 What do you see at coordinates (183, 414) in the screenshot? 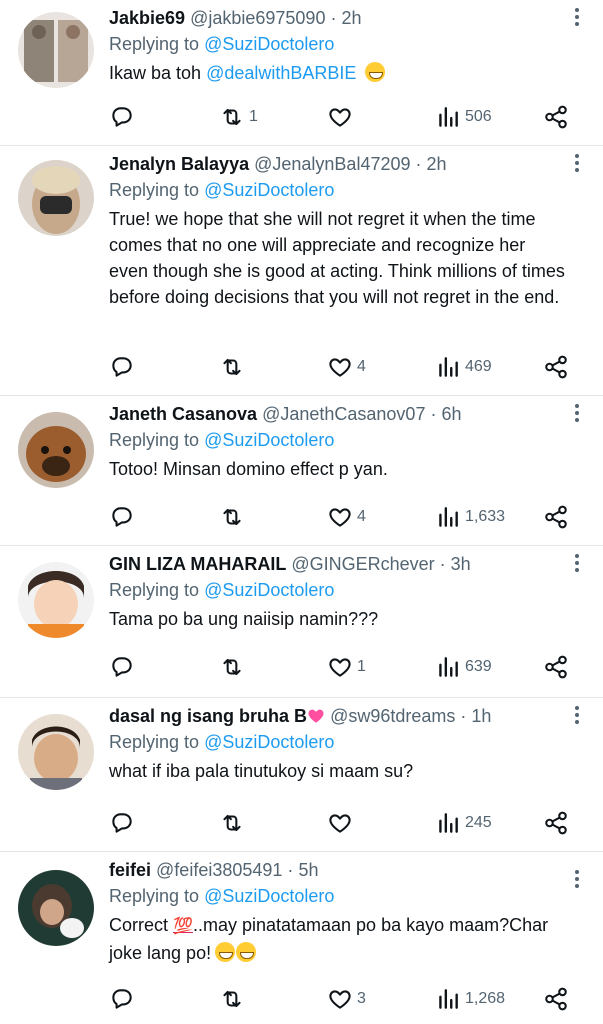
I see `display-name: Janeth Casanova` at bounding box center [183, 414].